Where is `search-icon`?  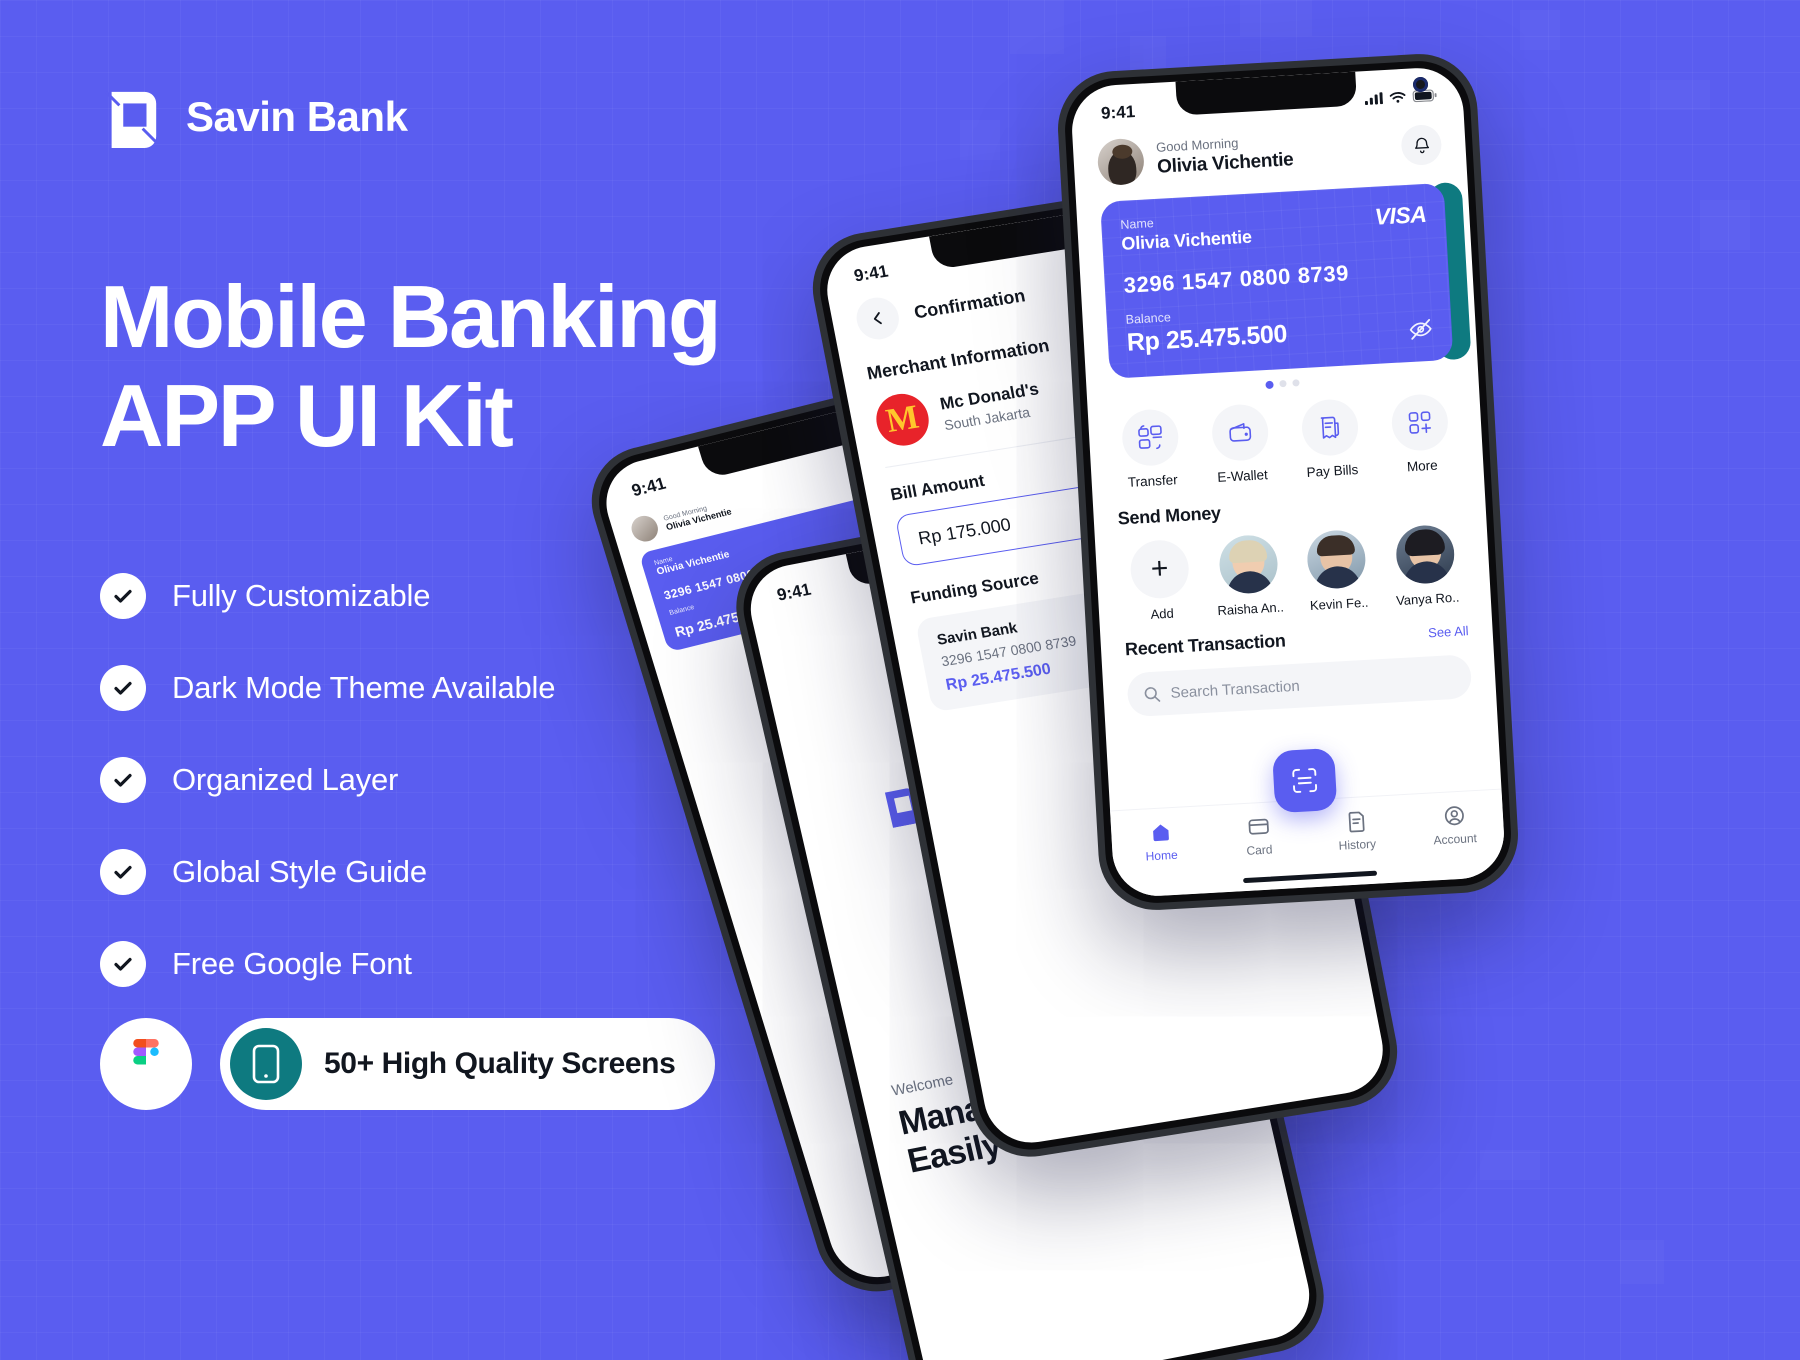
search-icon is located at coordinates (1152, 694).